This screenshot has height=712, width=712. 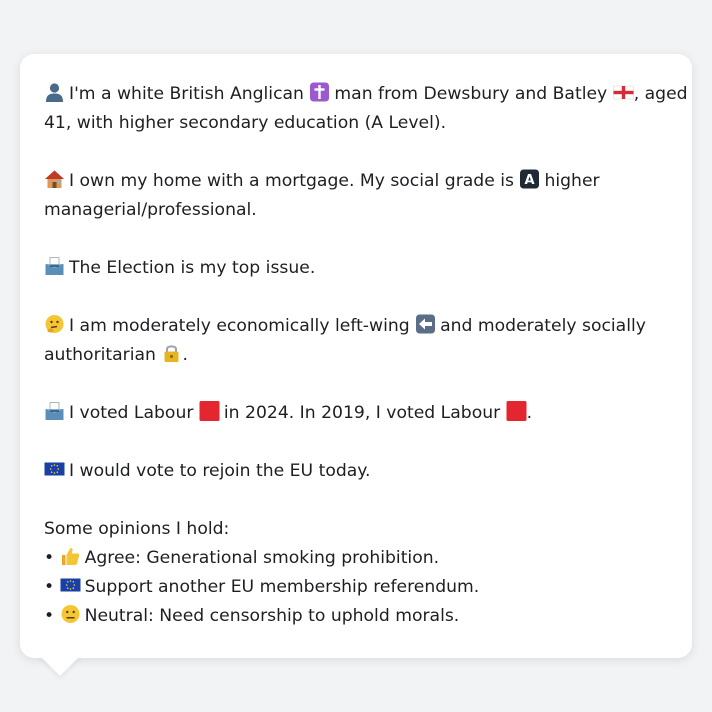 What do you see at coordinates (54, 92) in the screenshot?
I see `person-silhouette-icon` at bounding box center [54, 92].